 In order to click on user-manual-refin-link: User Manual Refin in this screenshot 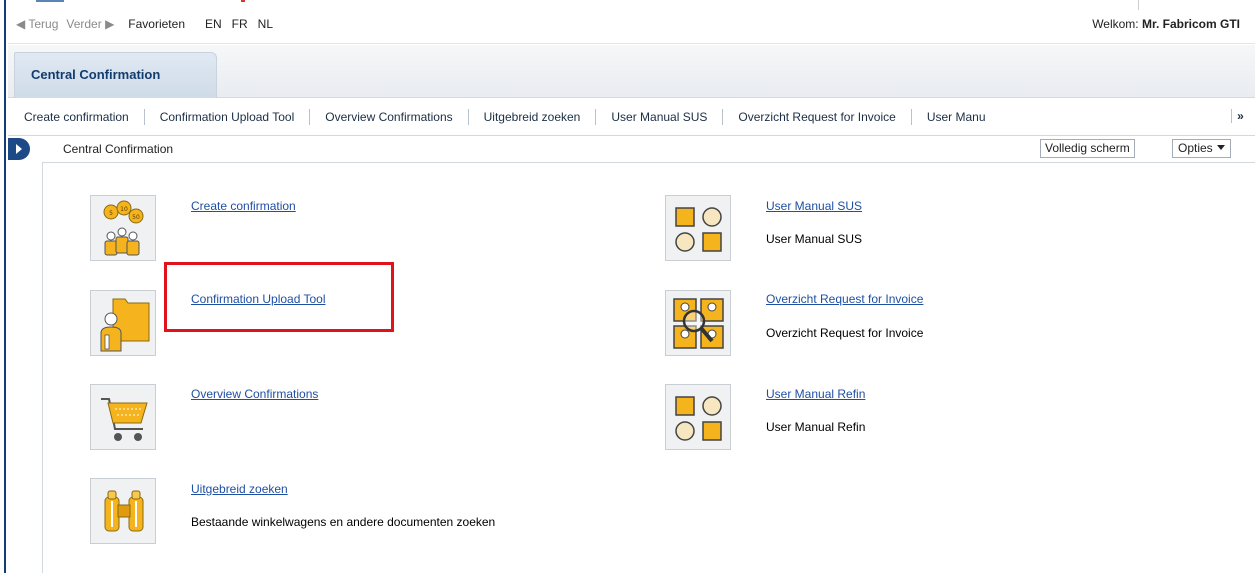, I will do `click(815, 394)`.